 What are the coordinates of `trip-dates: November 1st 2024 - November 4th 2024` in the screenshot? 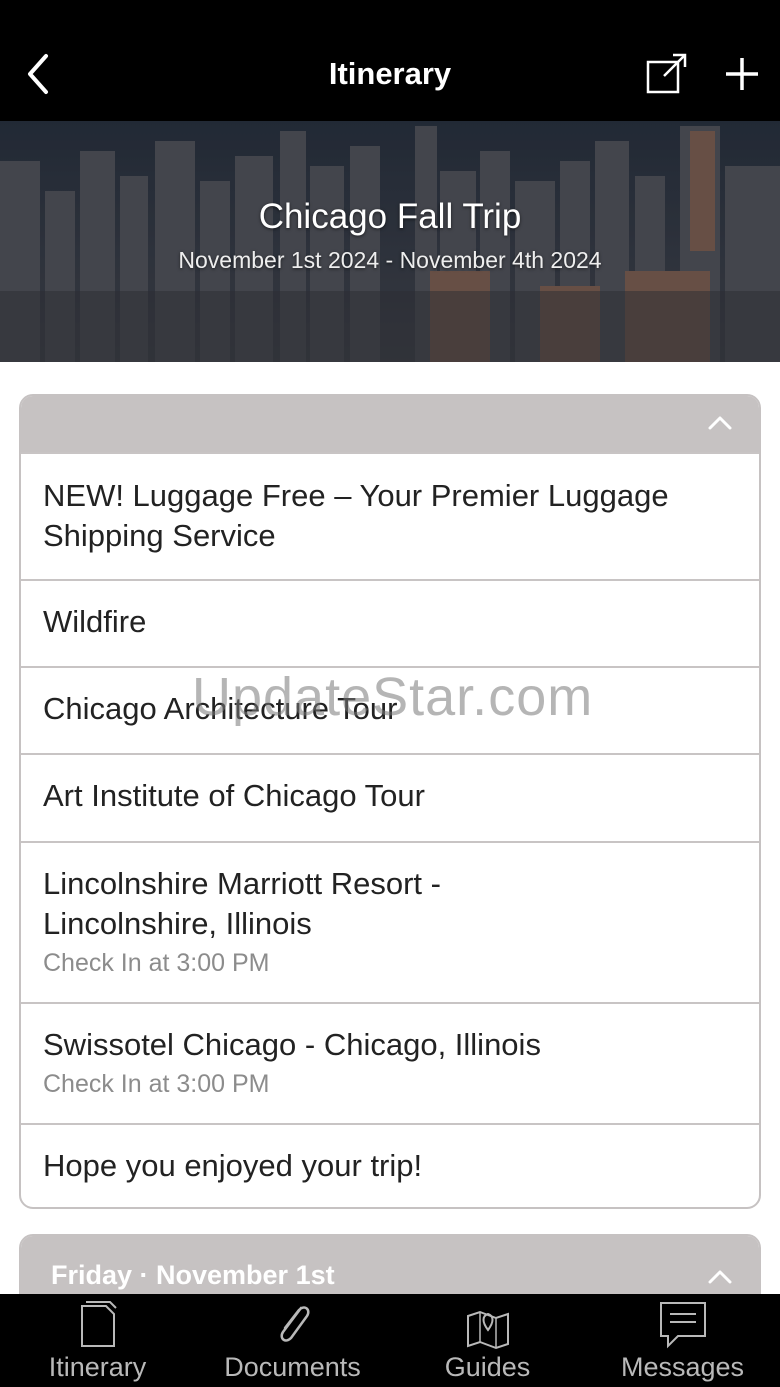 It's located at (390, 260).